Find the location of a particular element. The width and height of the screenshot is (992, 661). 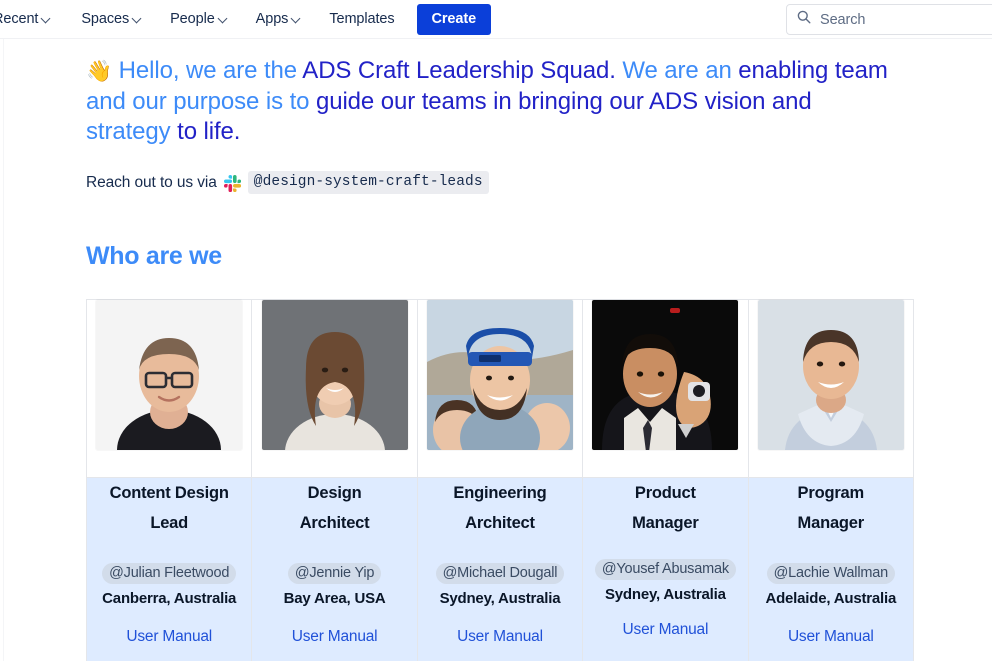

nav-item-recent: Recent is located at coordinates (29, 19).